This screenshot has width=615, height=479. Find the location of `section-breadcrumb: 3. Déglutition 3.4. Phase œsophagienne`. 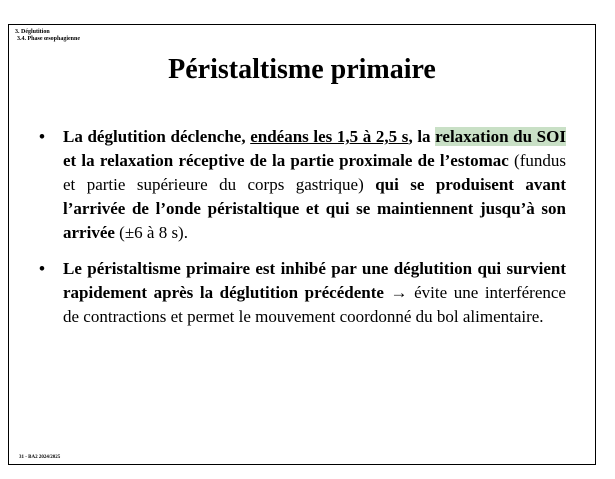

section-breadcrumb: 3. Déglutition 3.4. Phase œsophagienne is located at coordinates (47, 36).